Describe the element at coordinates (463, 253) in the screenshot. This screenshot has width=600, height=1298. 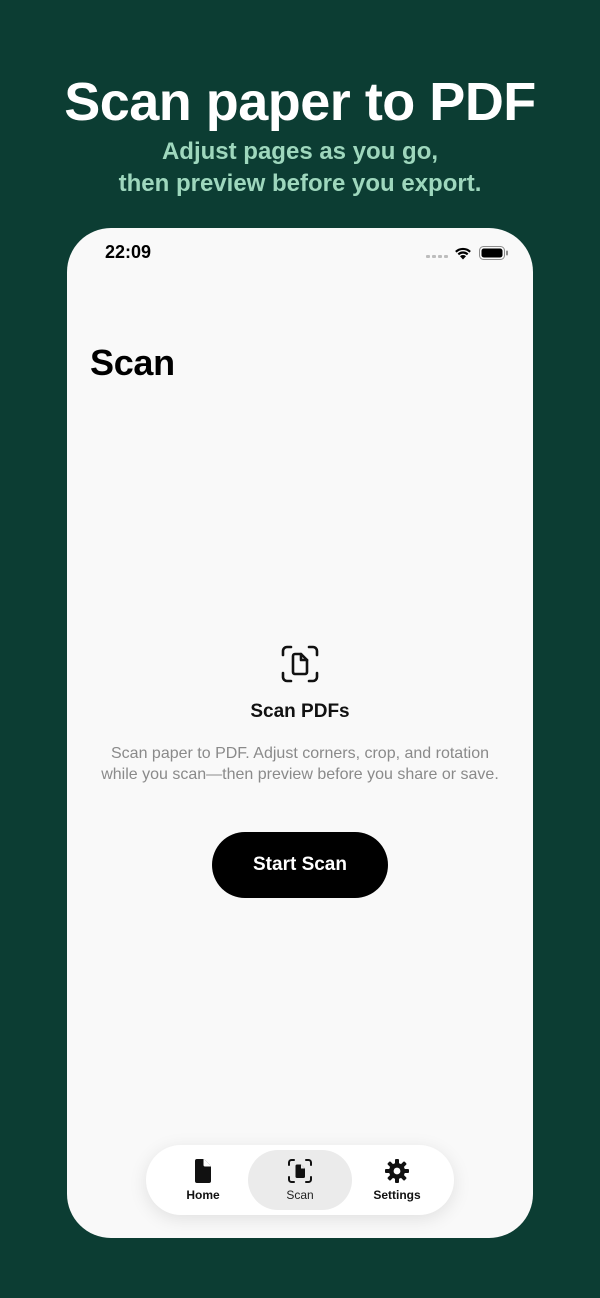
I see `wifi-icon` at that location.